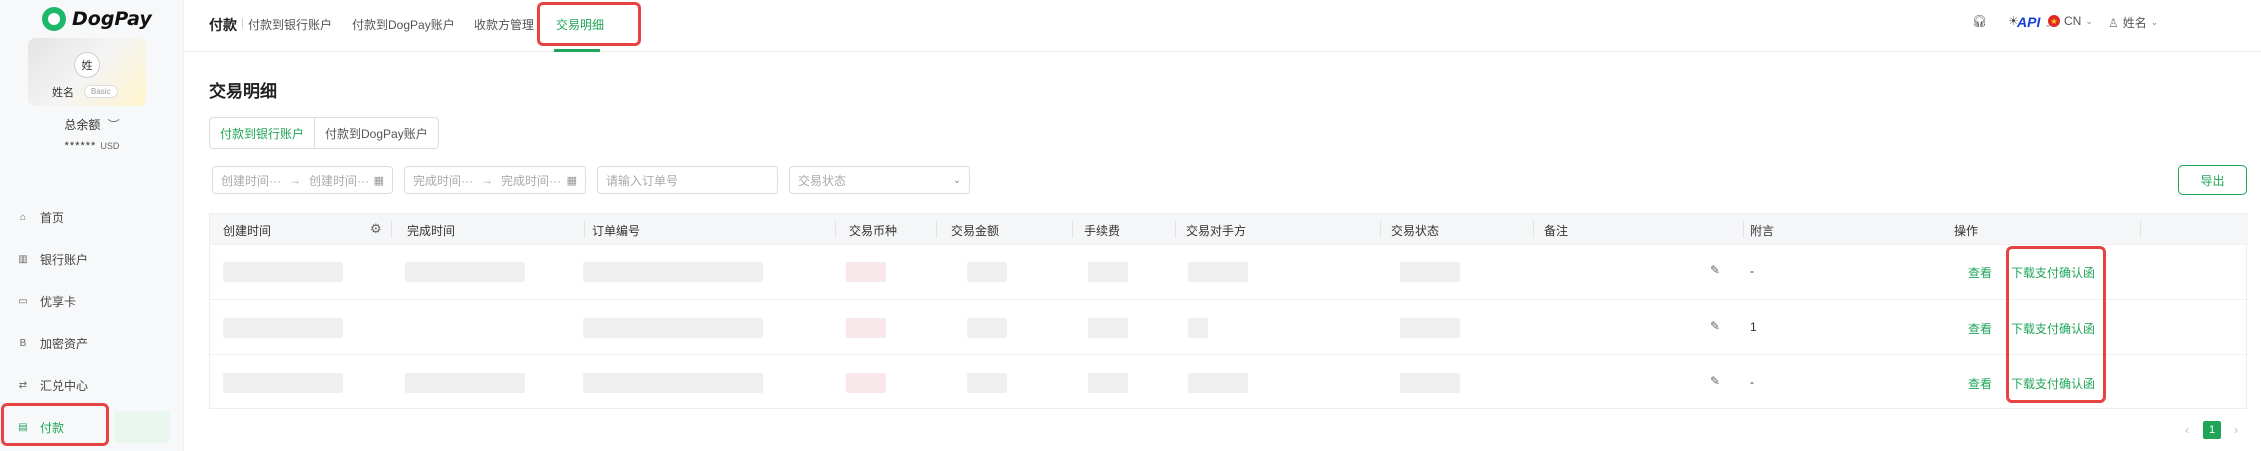 This screenshot has height=451, width=2261. What do you see at coordinates (23, 343) in the screenshot?
I see `crypto-icon: B` at bounding box center [23, 343].